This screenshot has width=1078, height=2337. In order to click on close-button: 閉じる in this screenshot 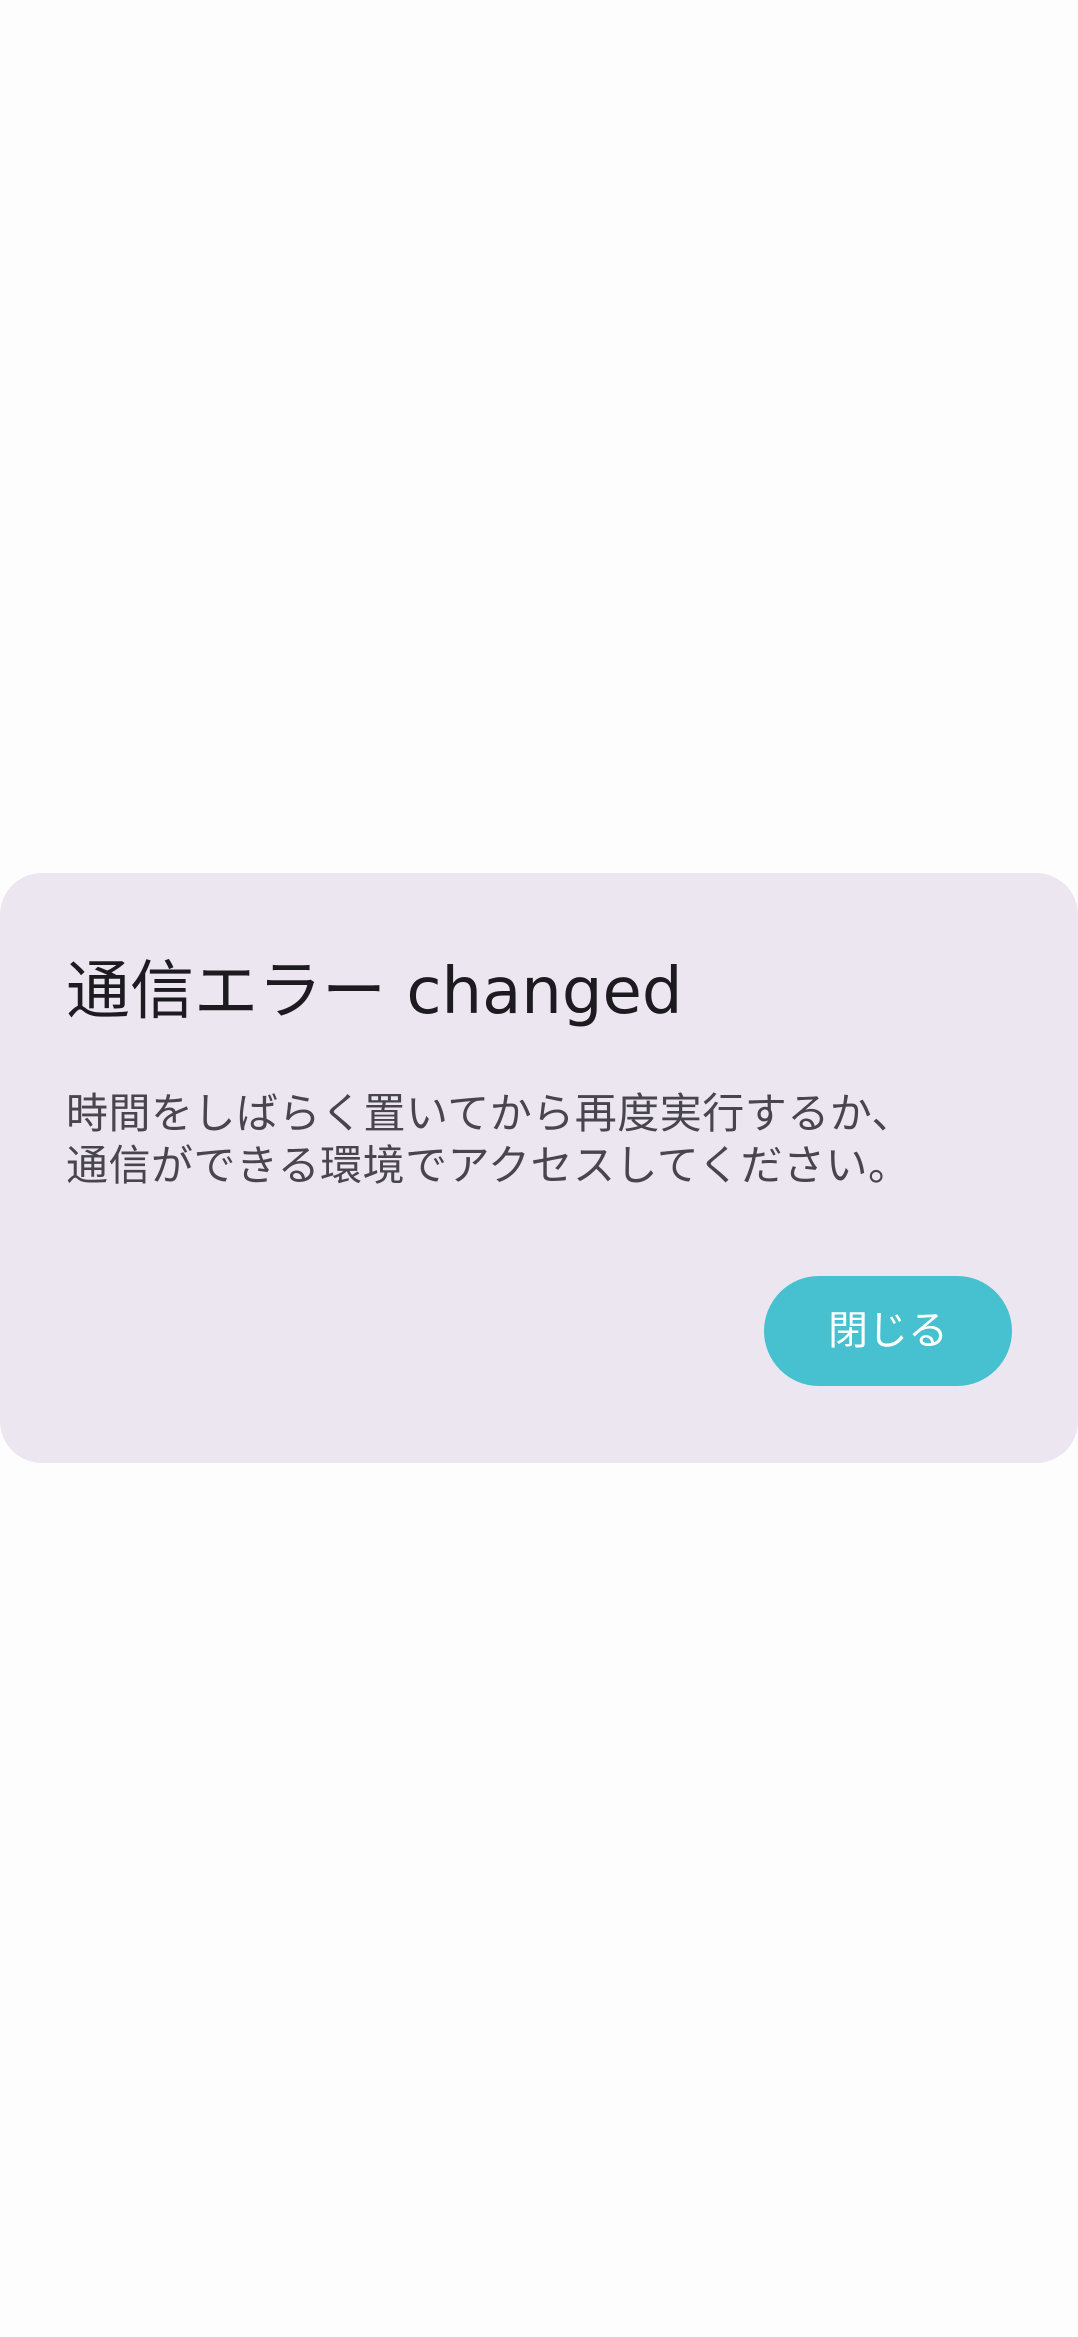, I will do `click(888, 1331)`.